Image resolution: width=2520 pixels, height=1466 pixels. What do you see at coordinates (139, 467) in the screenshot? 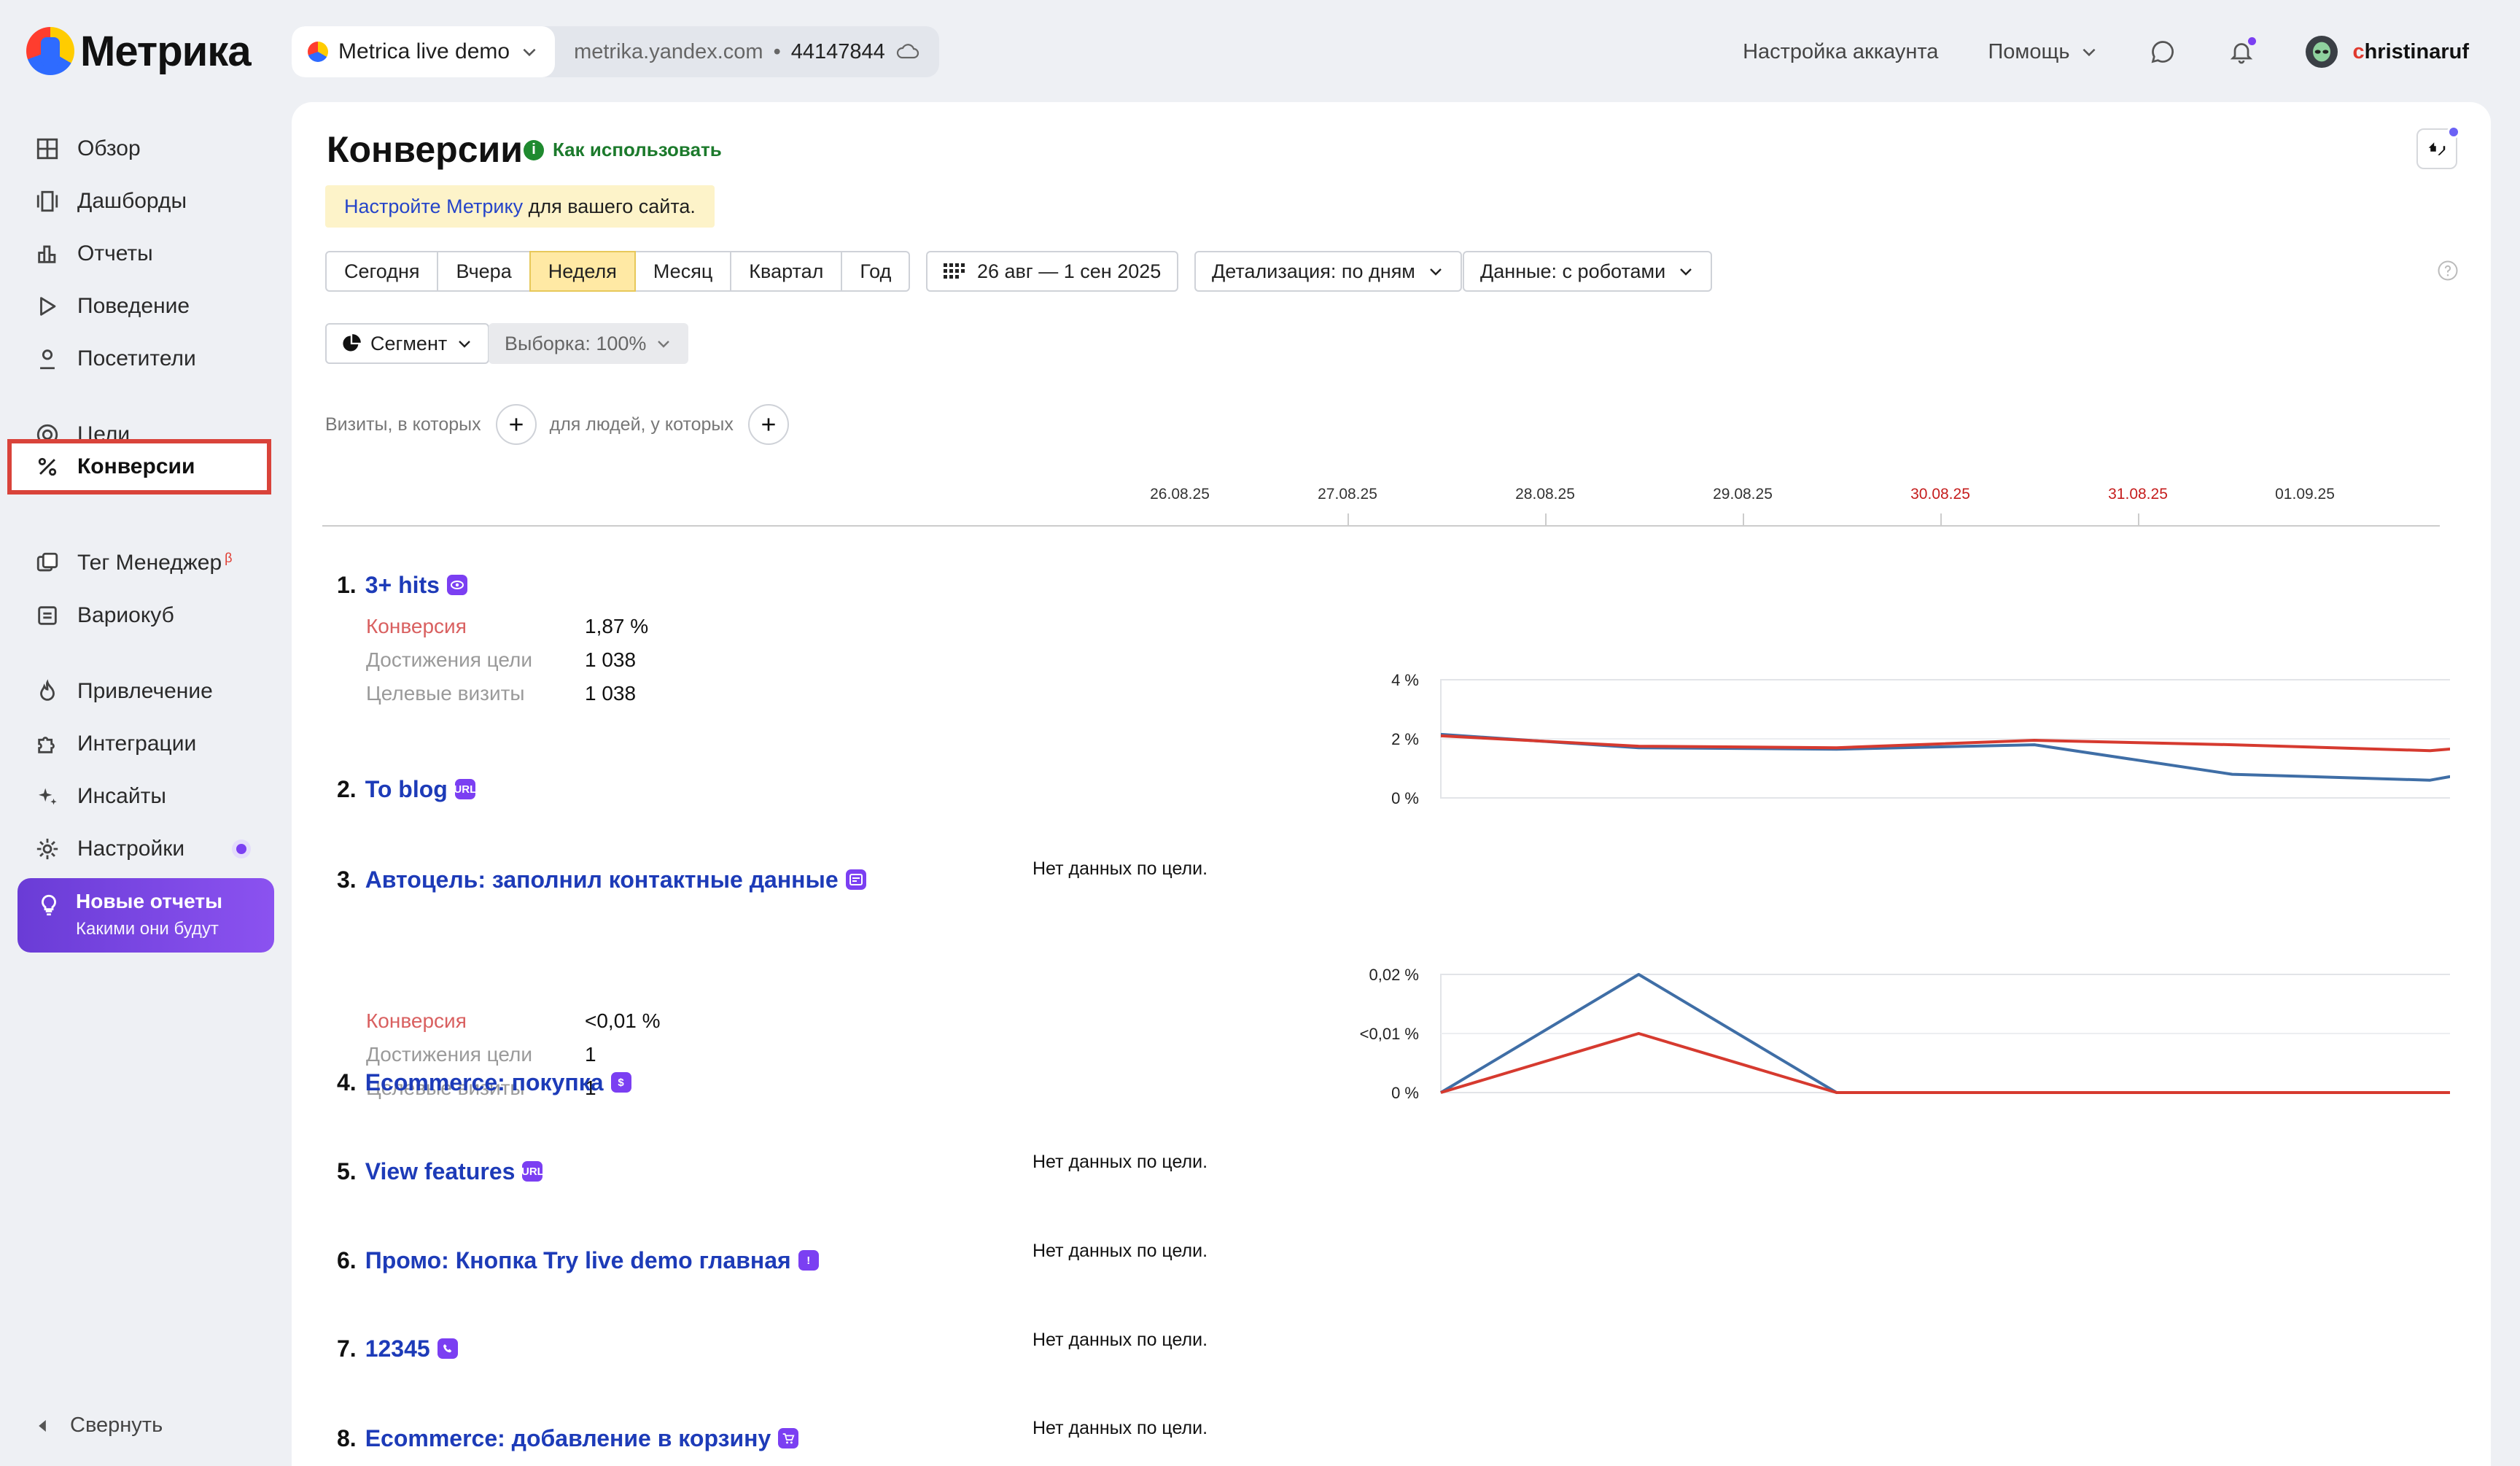
I see `sidebar-item-conversions: Конверсии` at bounding box center [139, 467].